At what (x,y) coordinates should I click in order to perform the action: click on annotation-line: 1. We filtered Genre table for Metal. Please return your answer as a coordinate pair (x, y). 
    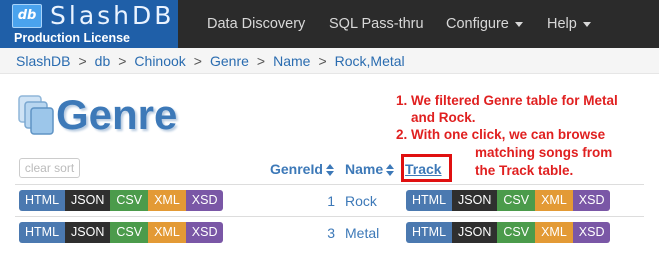
    Looking at the image, I should click on (507, 100).